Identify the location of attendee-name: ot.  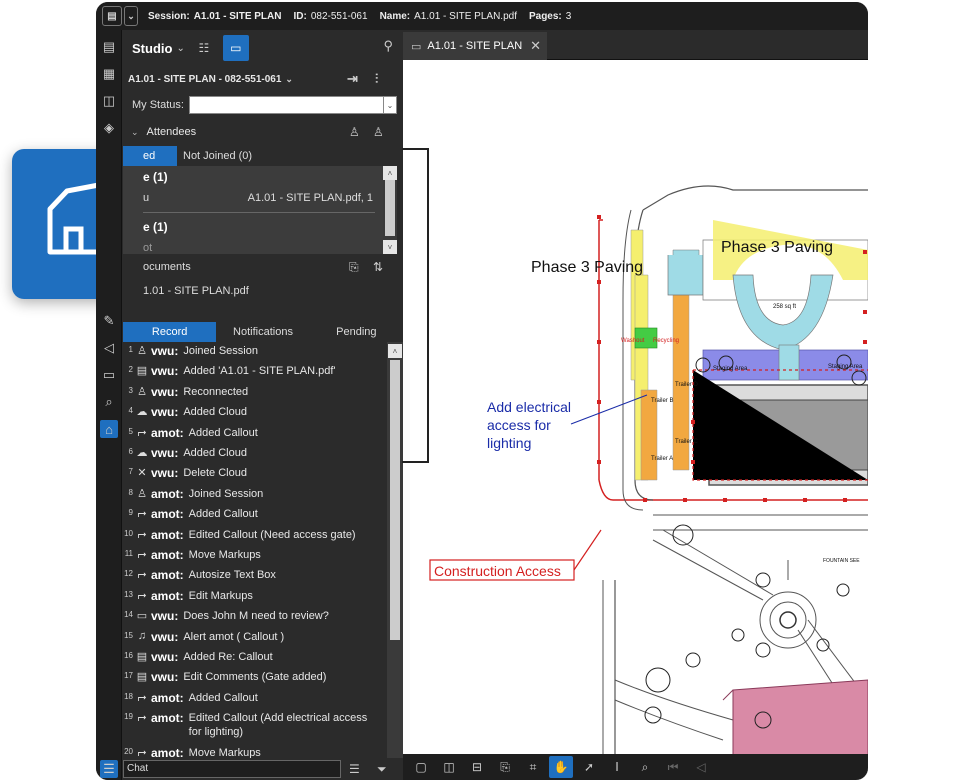
(147, 248).